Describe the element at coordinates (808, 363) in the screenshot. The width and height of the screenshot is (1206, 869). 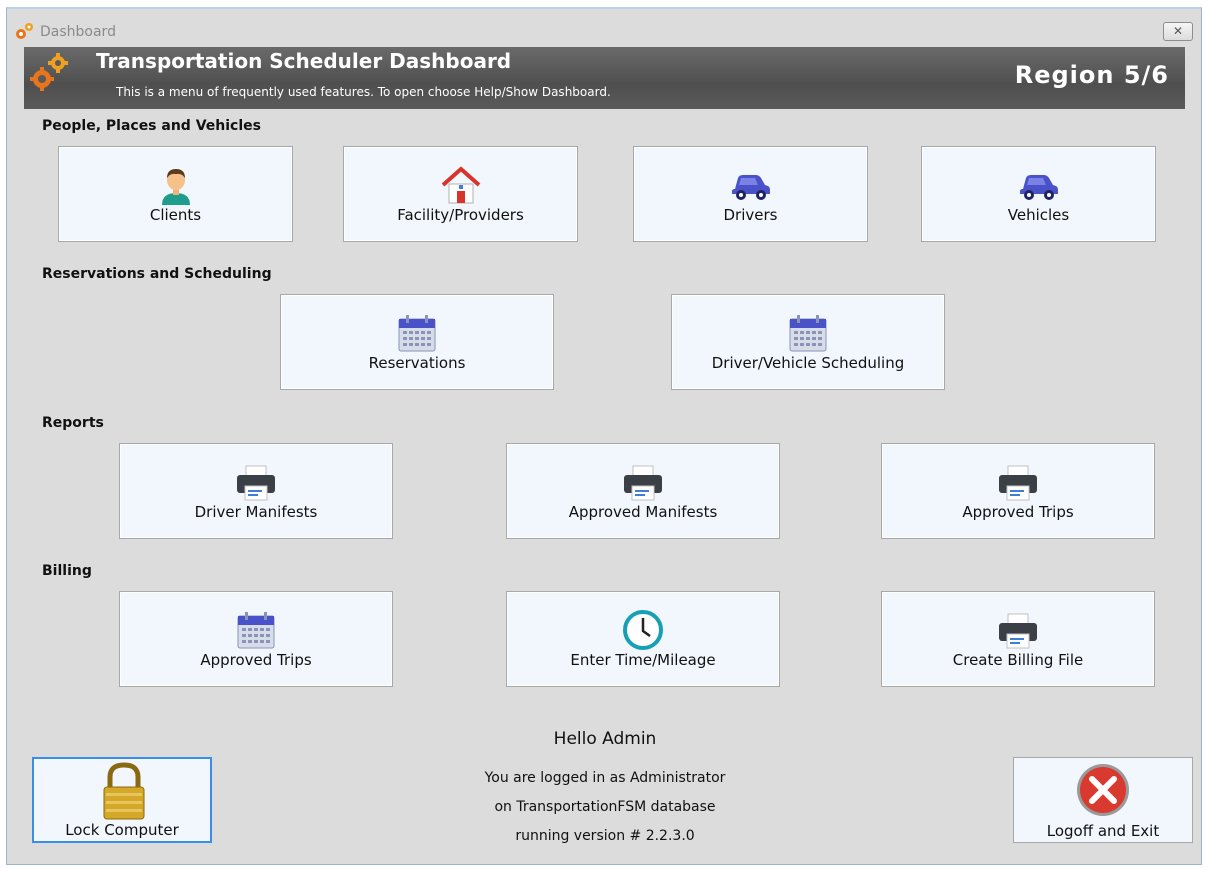
I see `driver-vehicle-scheduling-label: Driver/Vehicle Scheduling` at that location.